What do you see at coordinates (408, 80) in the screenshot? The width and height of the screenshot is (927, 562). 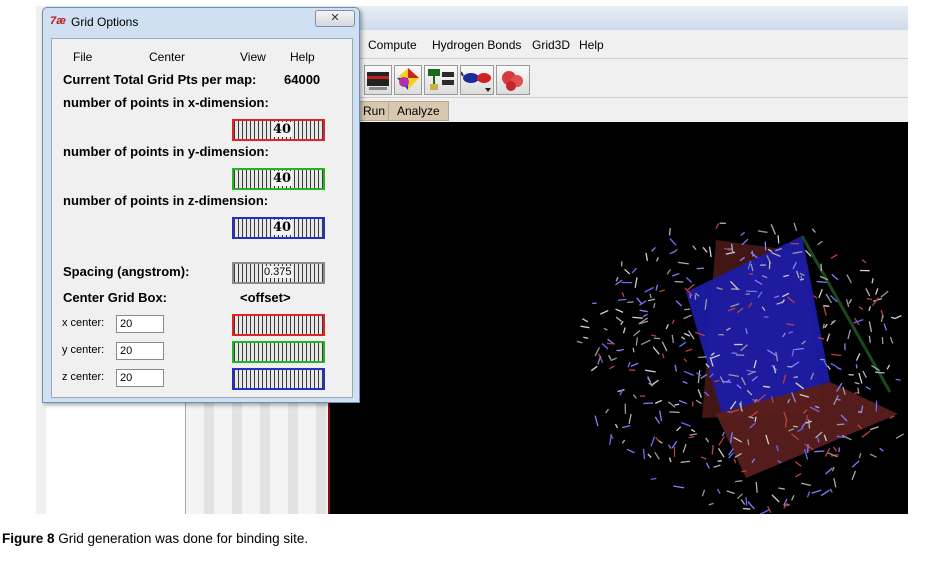 I see `color-shapes-button` at bounding box center [408, 80].